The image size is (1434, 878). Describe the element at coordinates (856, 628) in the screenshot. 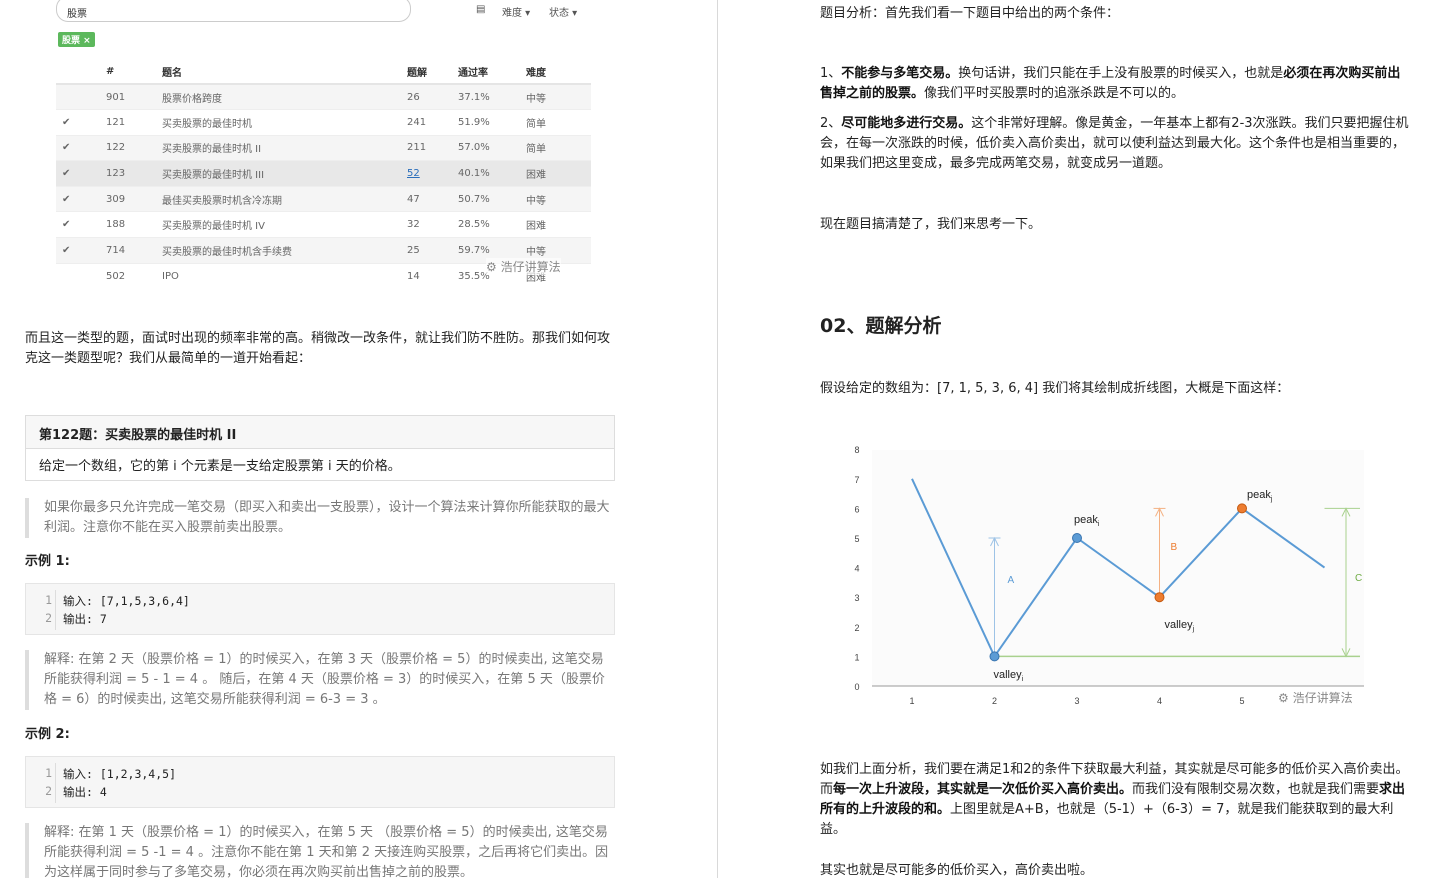

I see `y-tick-label: 2` at that location.